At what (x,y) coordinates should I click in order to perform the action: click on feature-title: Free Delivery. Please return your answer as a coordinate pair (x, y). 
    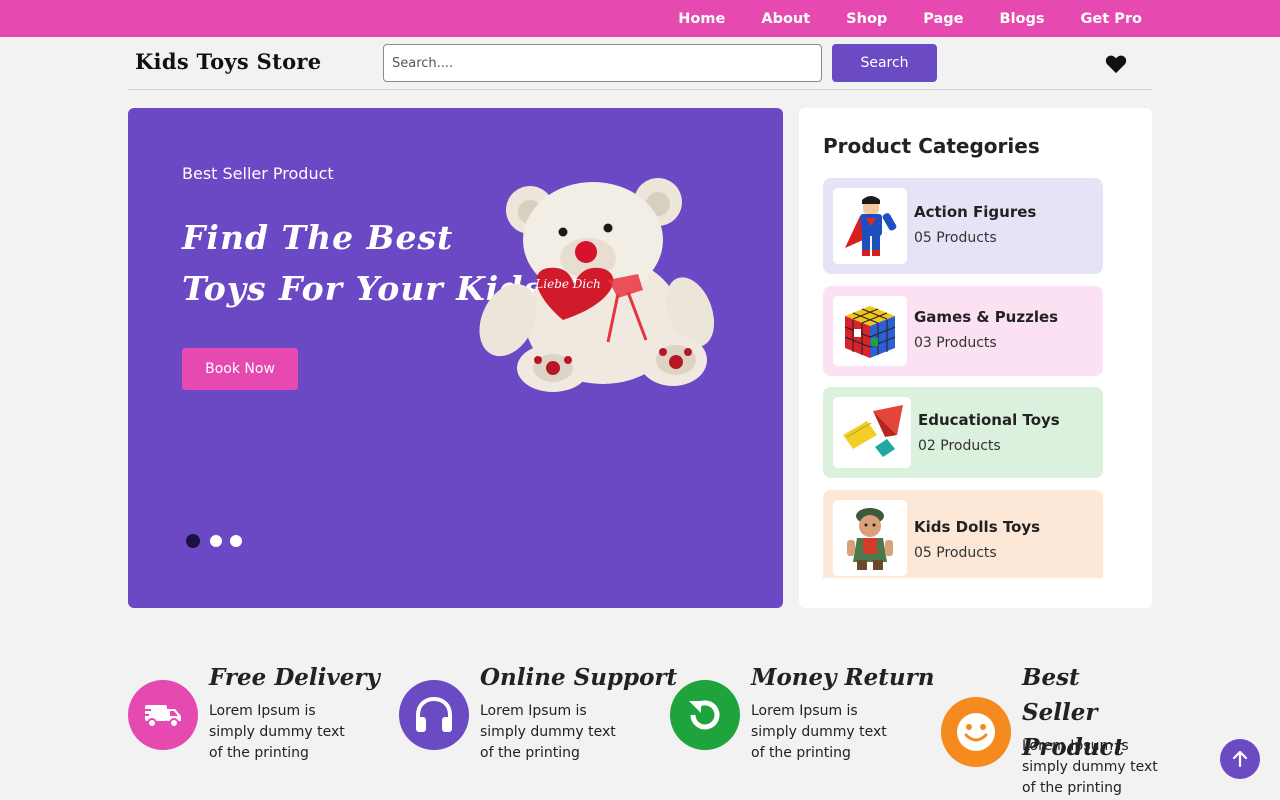
    Looking at the image, I should click on (294, 677).